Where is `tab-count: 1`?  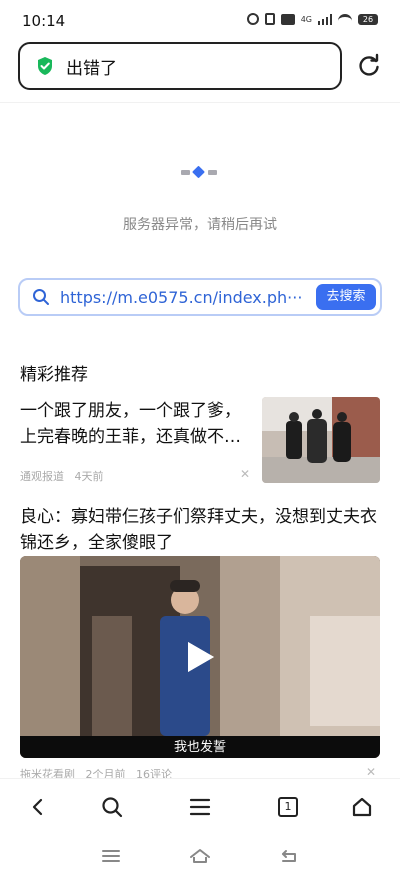 tab-count: 1 is located at coordinates (288, 806).